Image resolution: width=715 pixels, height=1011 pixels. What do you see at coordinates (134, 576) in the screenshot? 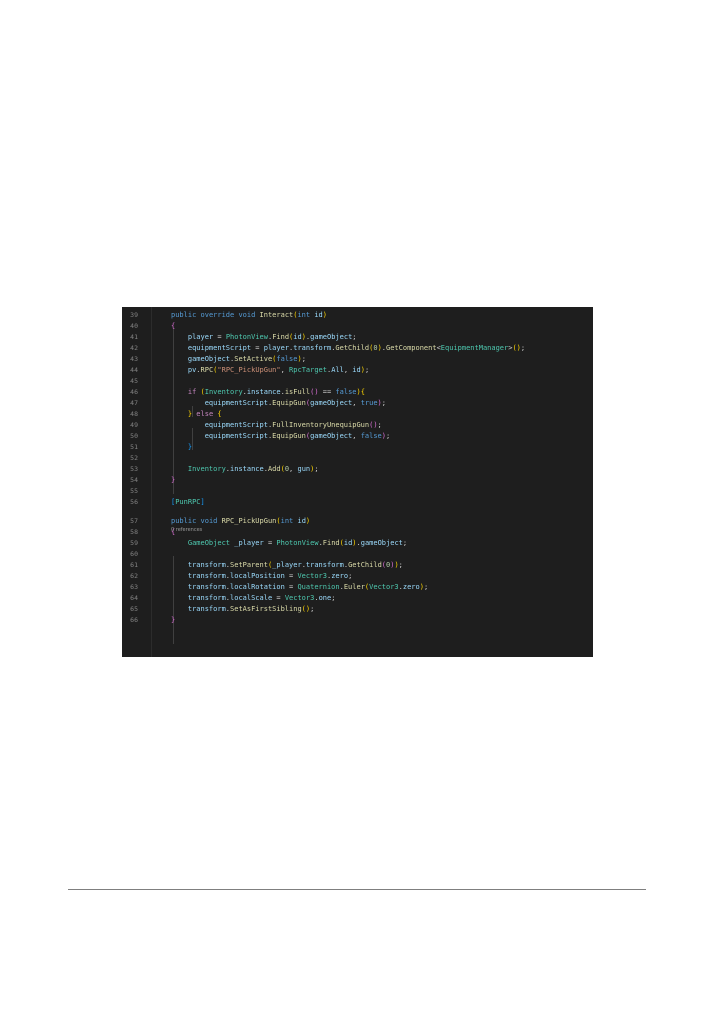
I see `line-number: 62` at bounding box center [134, 576].